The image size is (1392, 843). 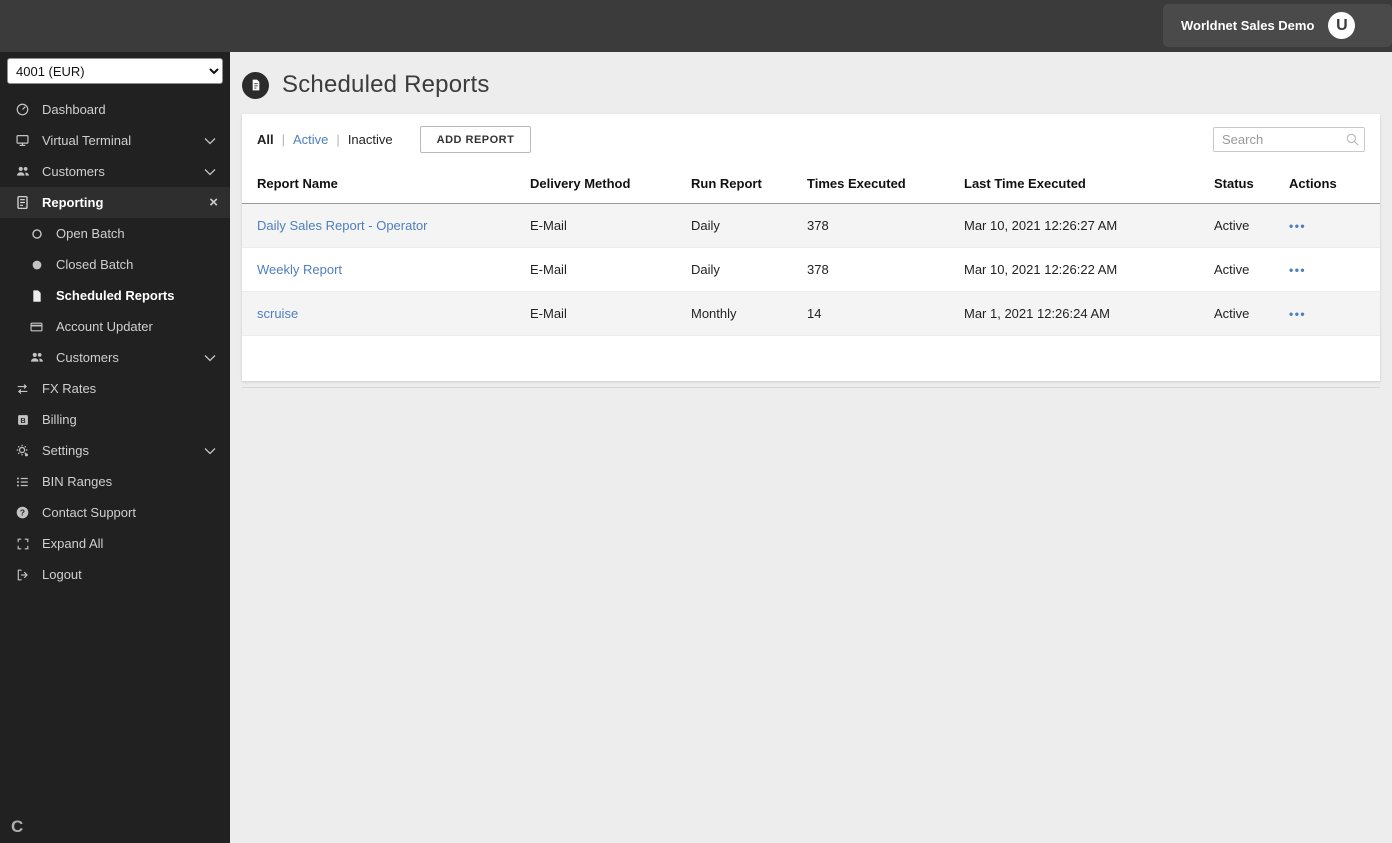 I want to click on sidebar-item-dashboard: Dashboard, so click(x=115, y=109).